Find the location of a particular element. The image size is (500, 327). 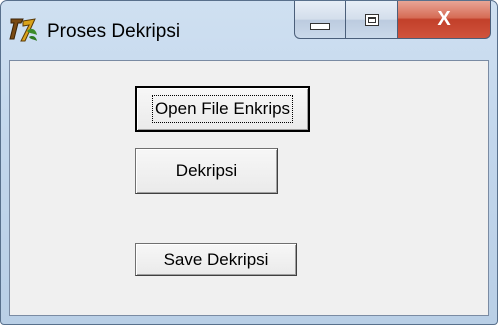

open-file-button: Open File Enkrips is located at coordinates (222, 109).